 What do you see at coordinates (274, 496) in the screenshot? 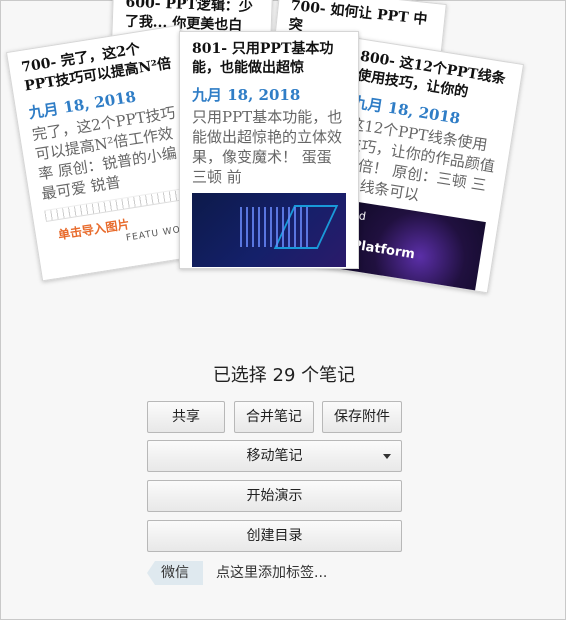
I see `start-presentation-button: 开始演示` at bounding box center [274, 496].